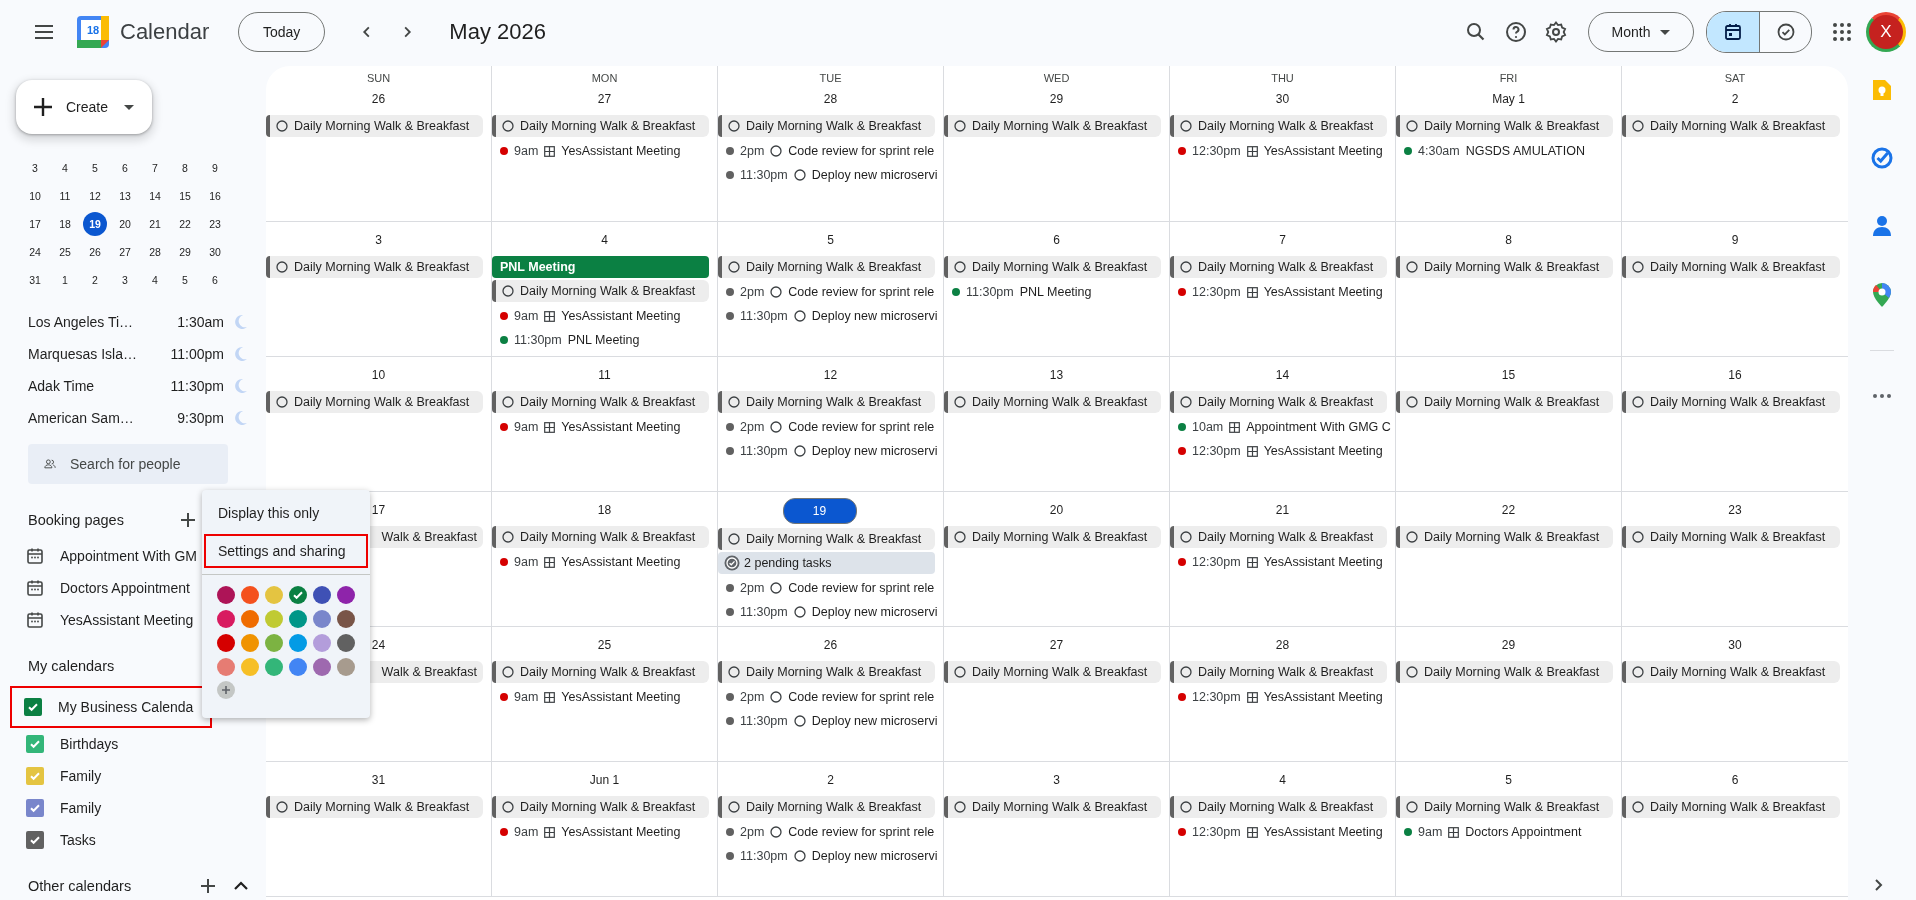 This screenshot has width=1916, height=900. I want to click on weekday-label: WED, so click(1056, 78).